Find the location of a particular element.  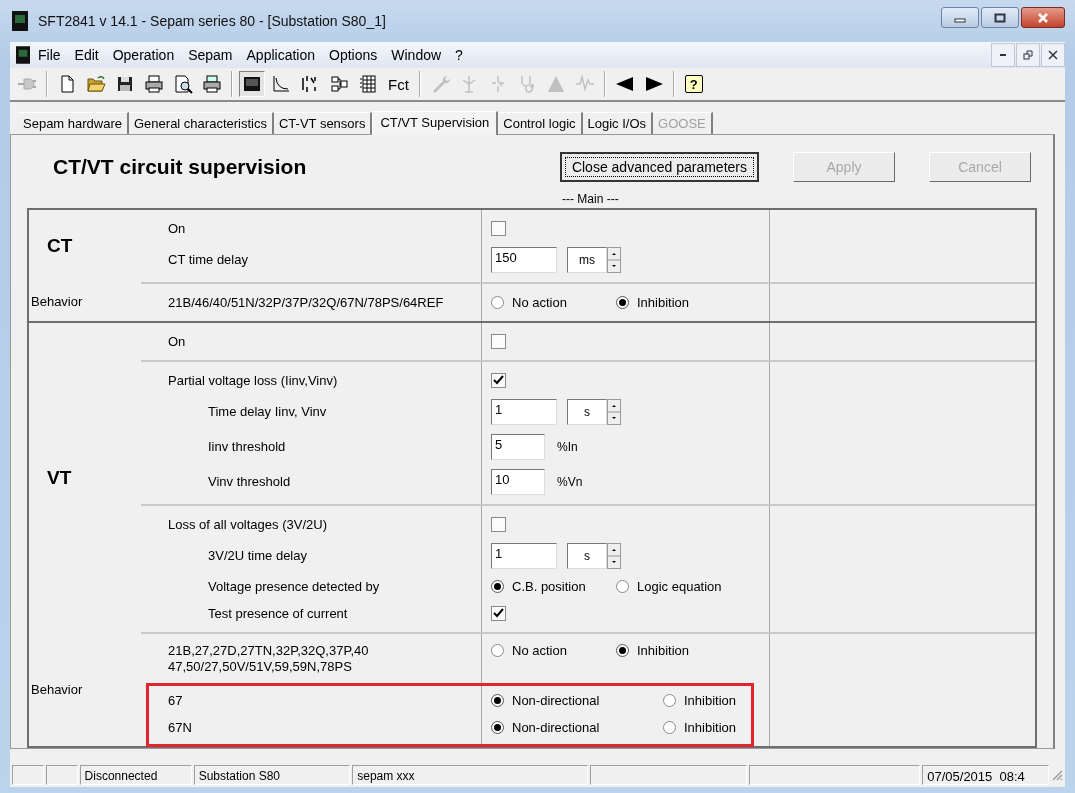

section-caption: --- Main --- is located at coordinates (590, 198).